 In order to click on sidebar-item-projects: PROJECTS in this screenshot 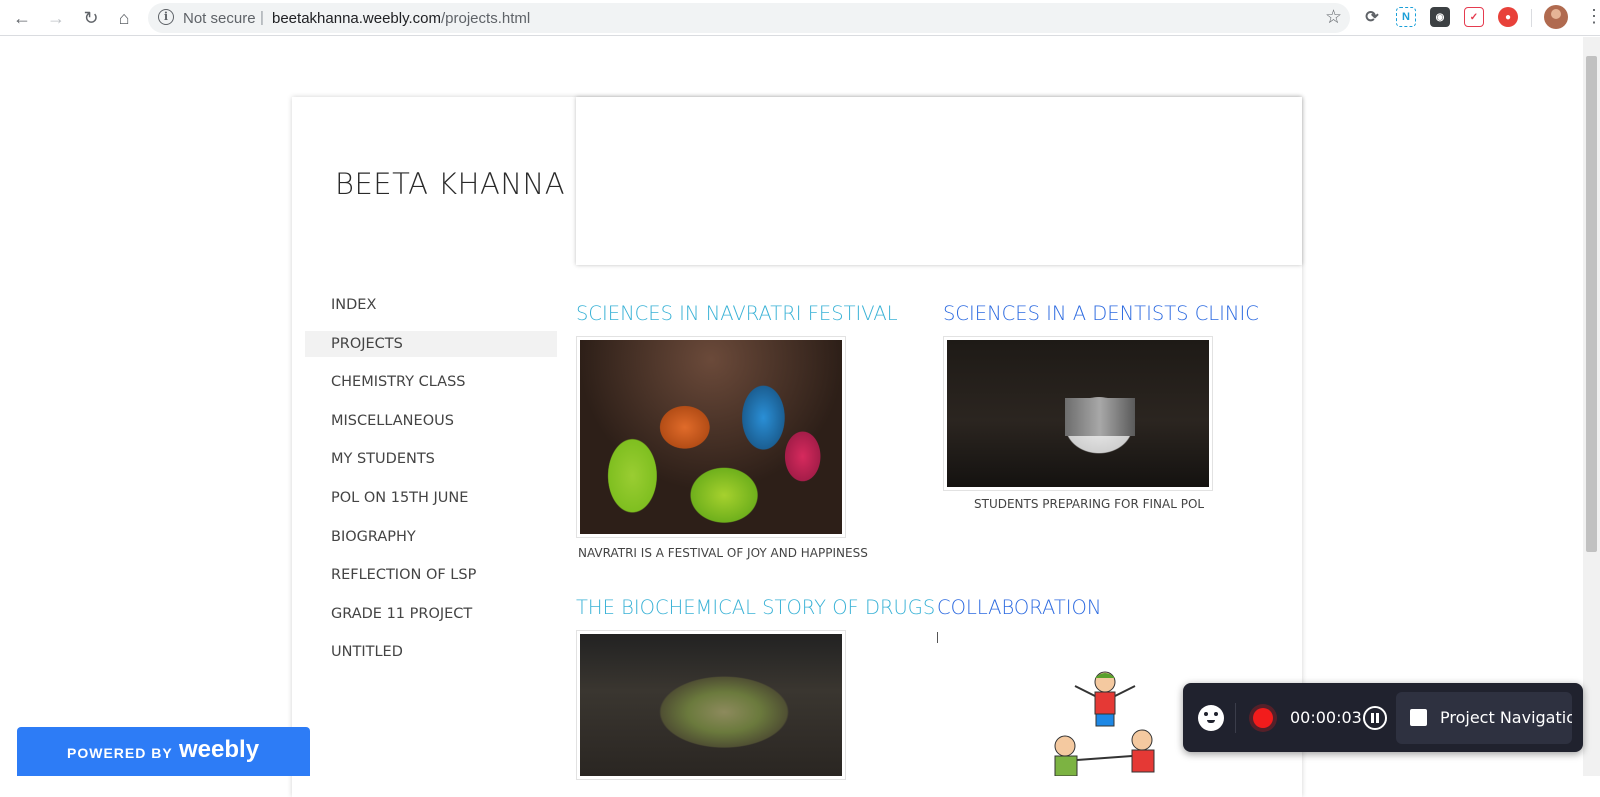, I will do `click(431, 343)`.